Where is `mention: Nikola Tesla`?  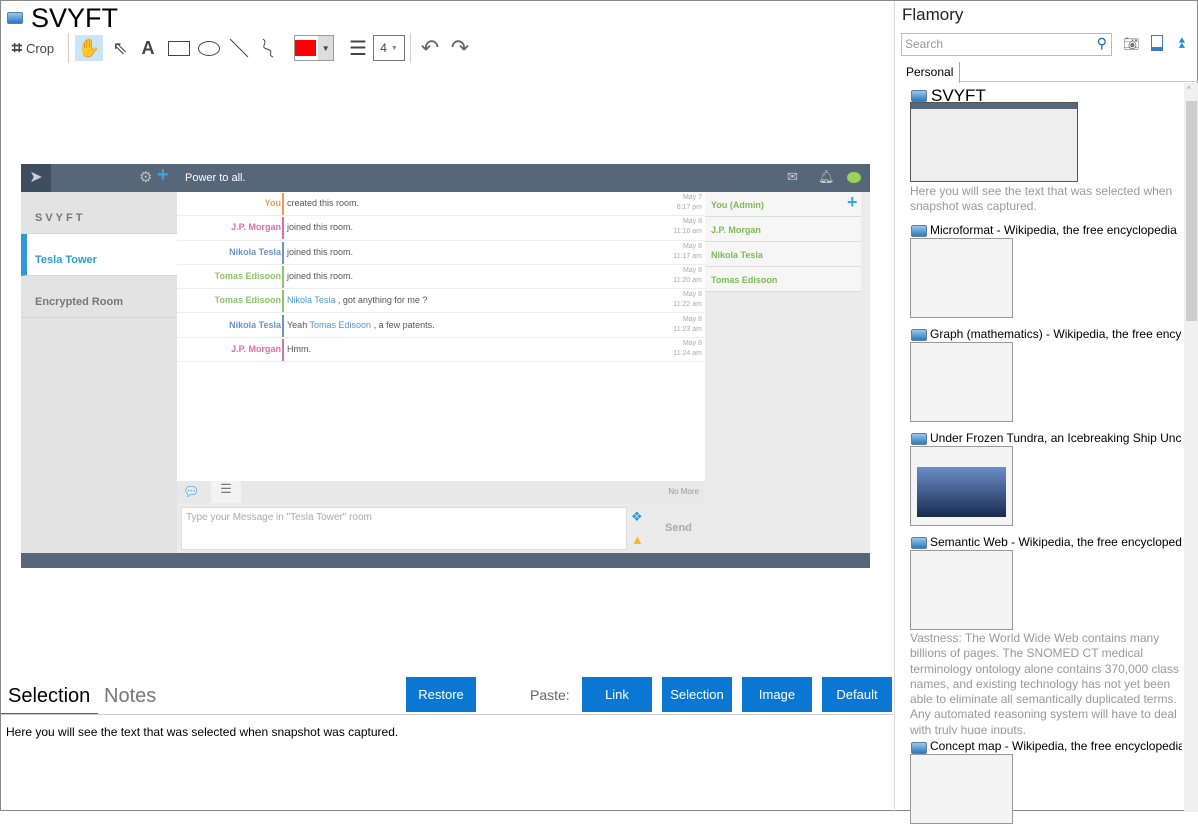 mention: Nikola Tesla is located at coordinates (311, 300).